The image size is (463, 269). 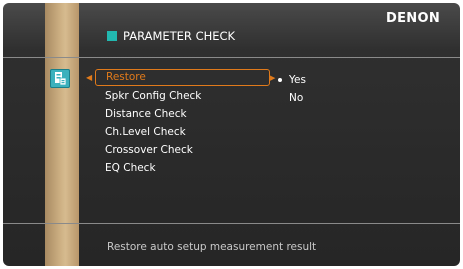 I want to click on option-yes: Yes, so click(x=292, y=80).